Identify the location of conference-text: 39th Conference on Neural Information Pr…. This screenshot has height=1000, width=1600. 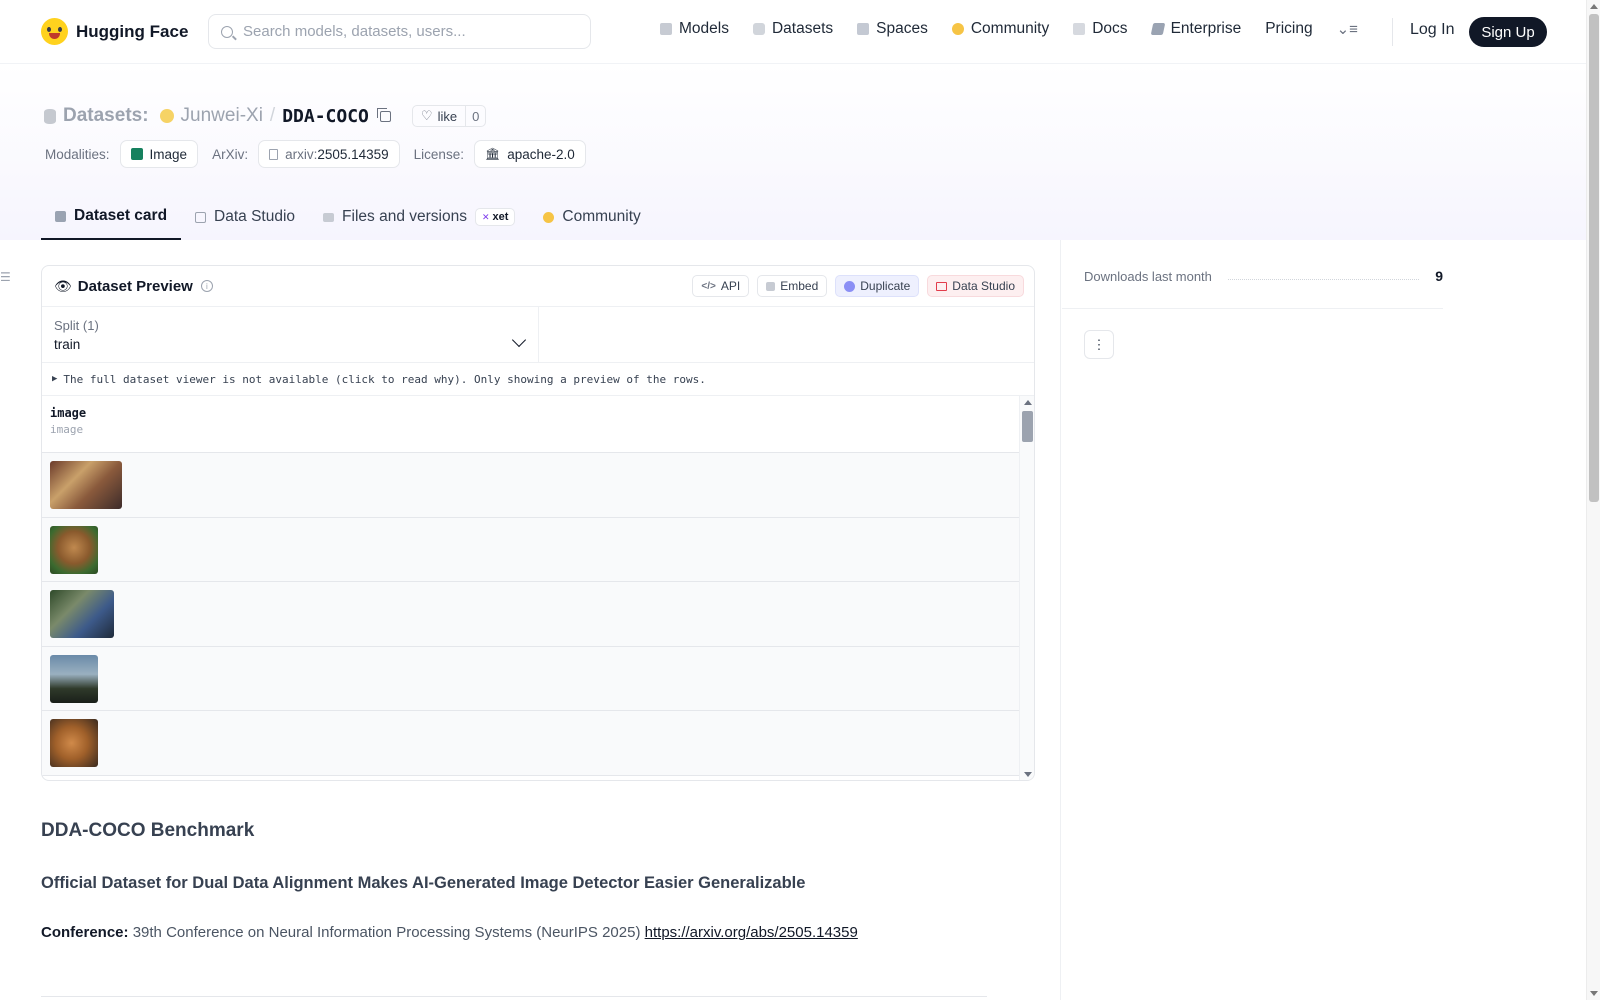
(386, 932).